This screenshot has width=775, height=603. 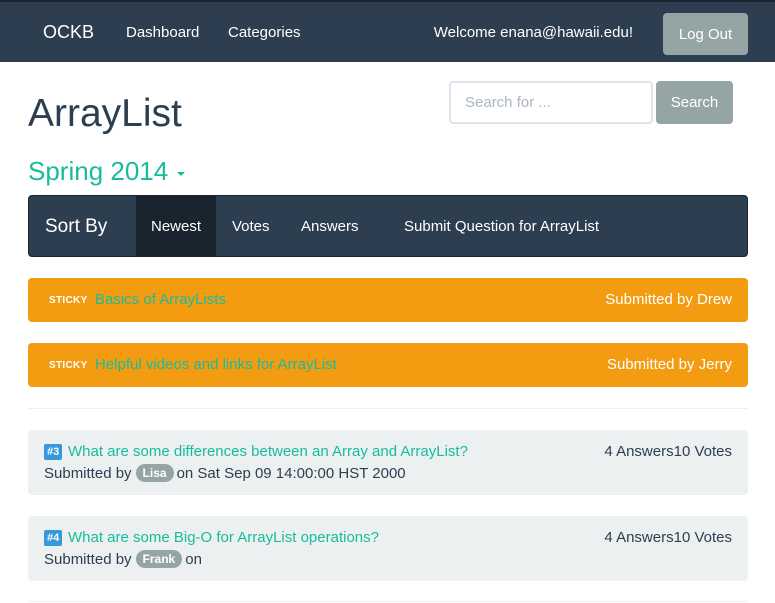 What do you see at coordinates (76, 226) in the screenshot?
I see `sort-by-label: Sort By` at bounding box center [76, 226].